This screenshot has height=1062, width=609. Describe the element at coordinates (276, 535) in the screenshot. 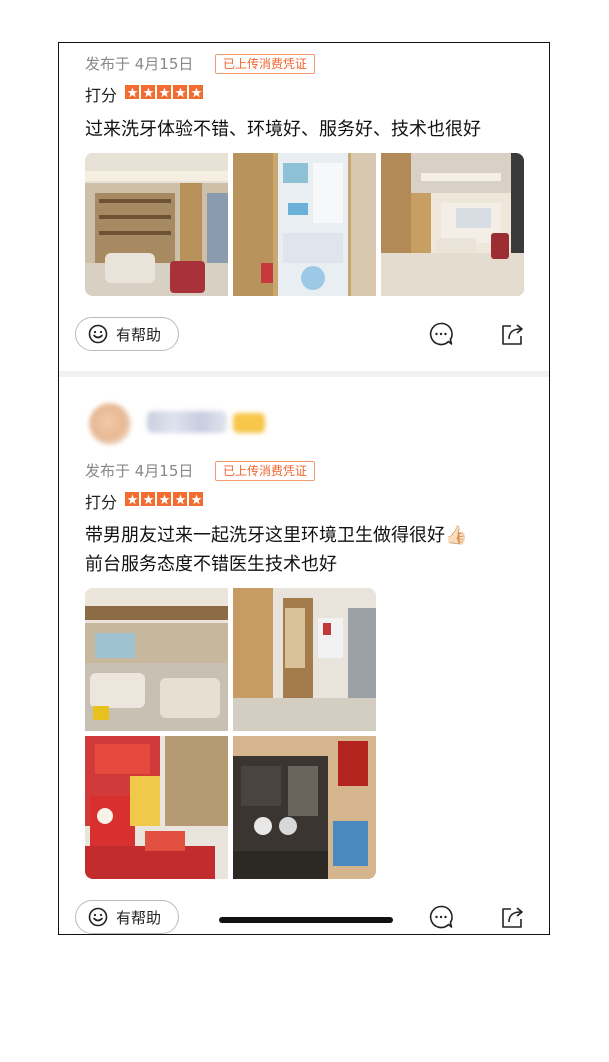

I see `review-text-line: 带男朋友过来一起洗牙这里环境卫生做得很好👍🏻` at that location.